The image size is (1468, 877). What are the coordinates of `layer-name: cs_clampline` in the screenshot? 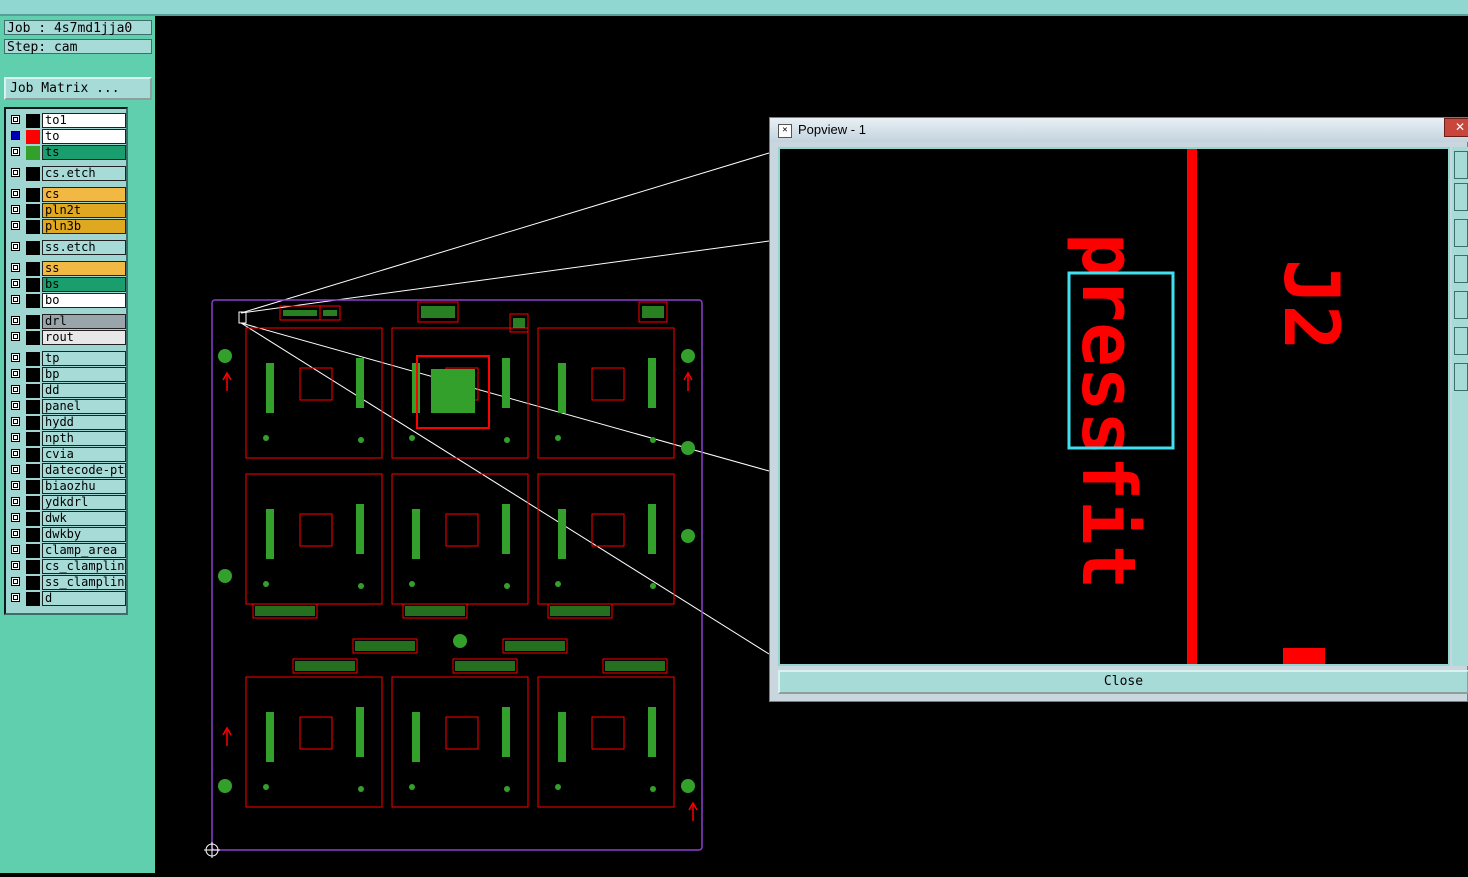 It's located at (84, 566).